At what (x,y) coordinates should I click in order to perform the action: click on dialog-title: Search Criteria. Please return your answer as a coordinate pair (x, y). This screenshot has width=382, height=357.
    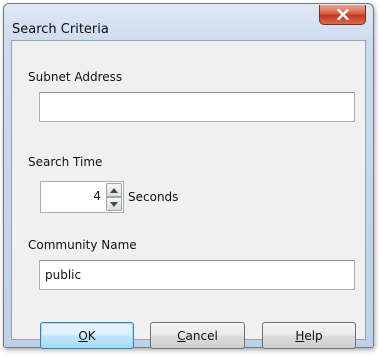
    Looking at the image, I should click on (60, 29).